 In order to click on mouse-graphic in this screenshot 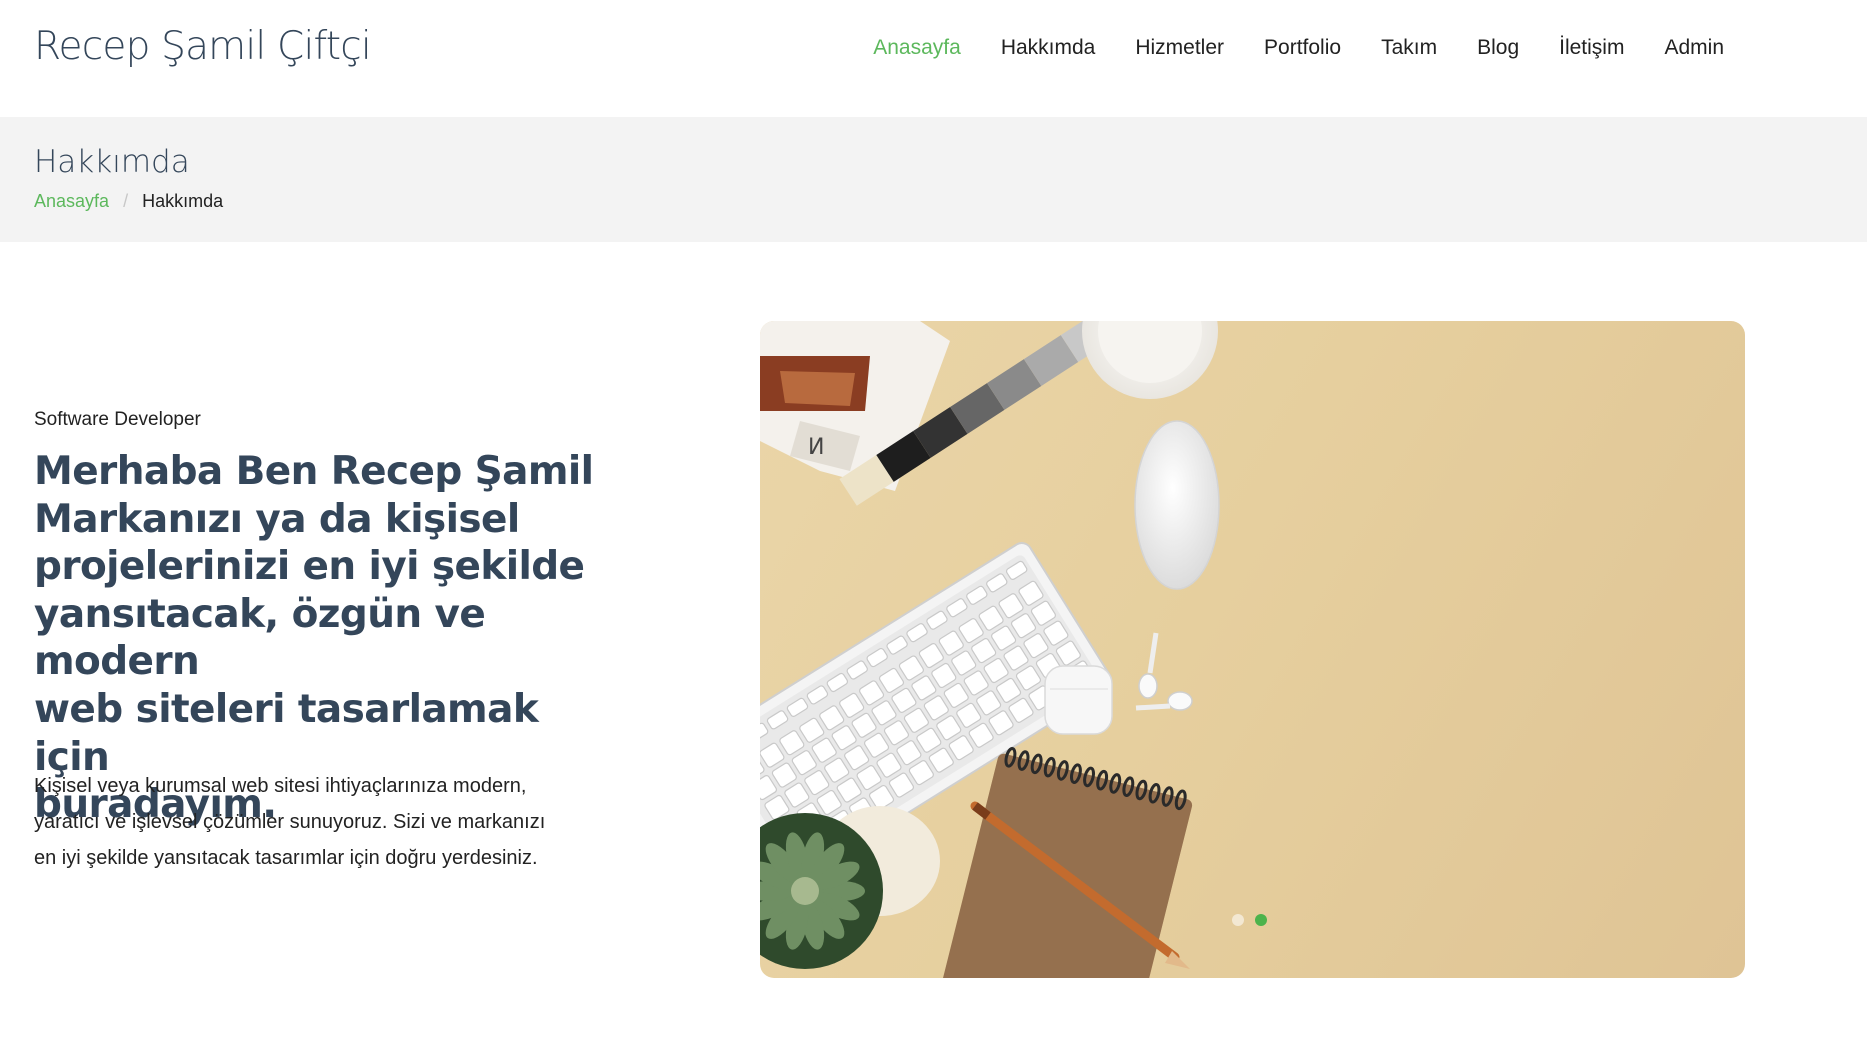, I will do `click(1177, 505)`.